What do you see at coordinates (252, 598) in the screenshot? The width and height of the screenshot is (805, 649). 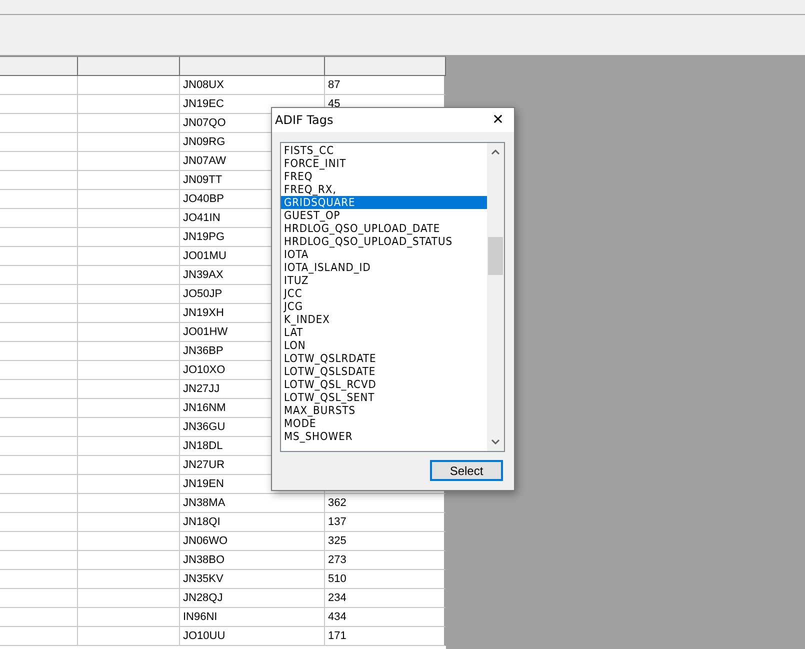 I see `table-cell: JN28QJ` at bounding box center [252, 598].